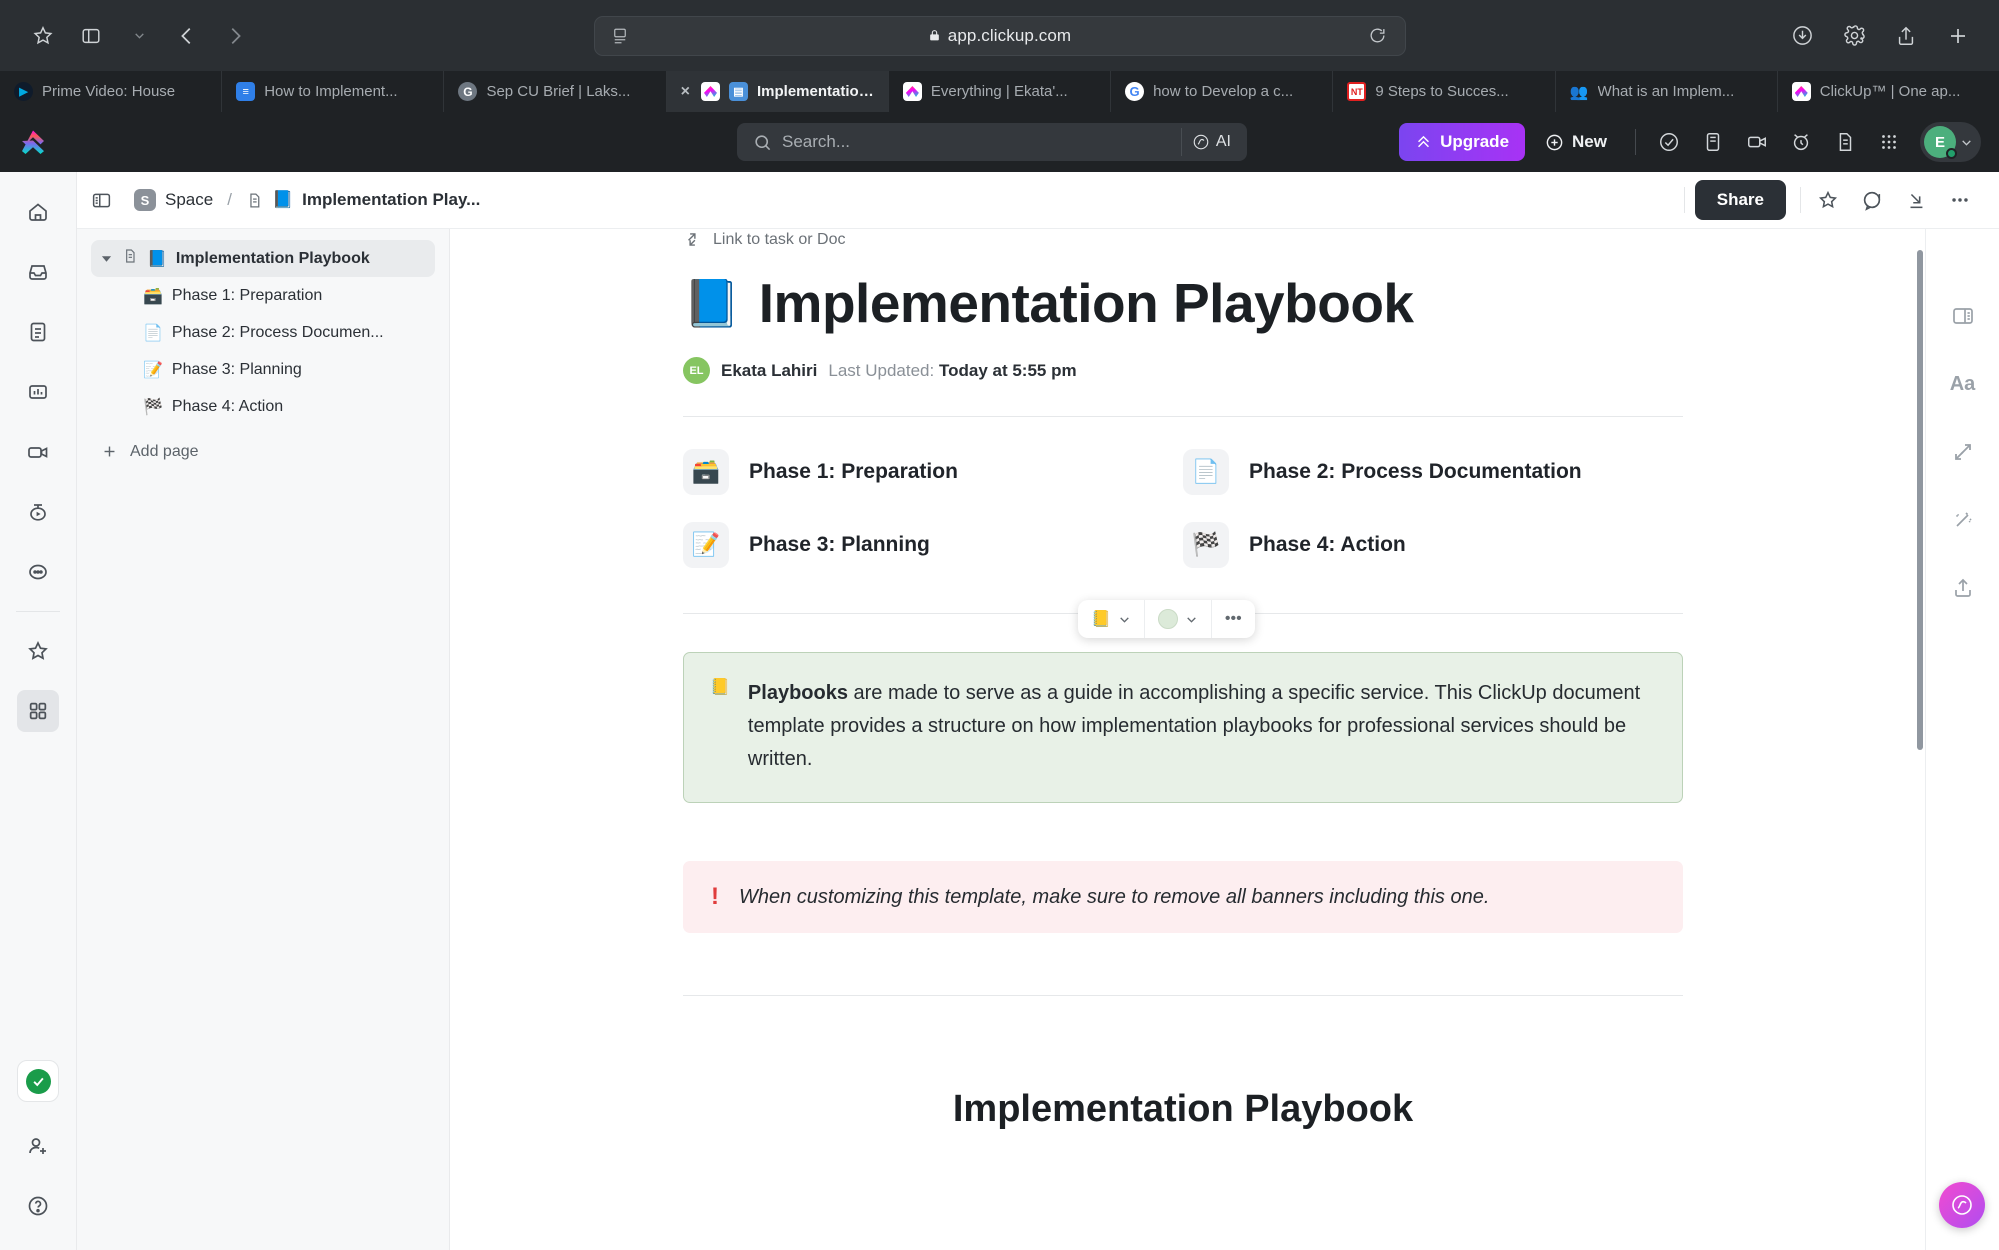 This screenshot has width=1999, height=1250. Describe the element at coordinates (620, 36) in the screenshot. I see `reader-view-icon` at that location.